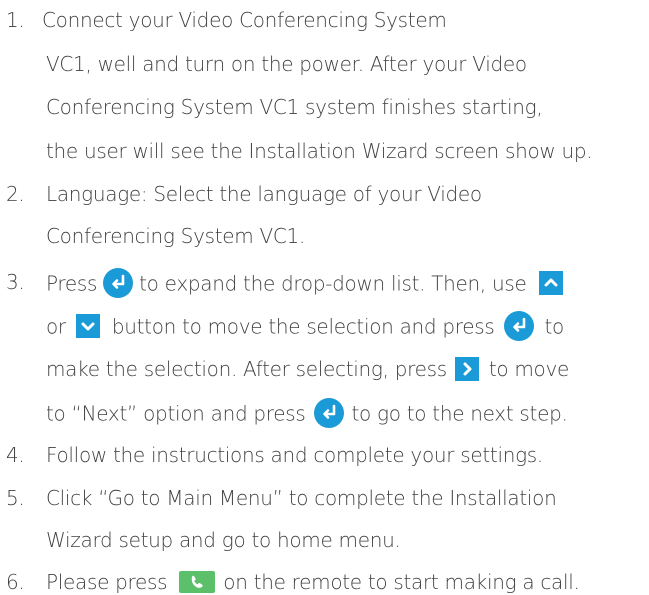  I want to click on step-text: to “Next” option and press, so click(176, 413).